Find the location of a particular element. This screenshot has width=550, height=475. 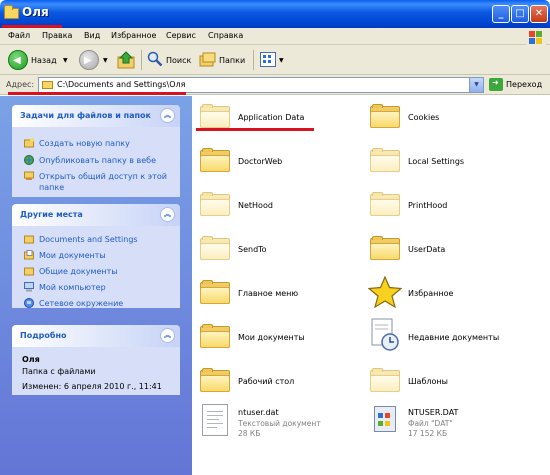

back-button: ◀ is located at coordinates (18, 60).